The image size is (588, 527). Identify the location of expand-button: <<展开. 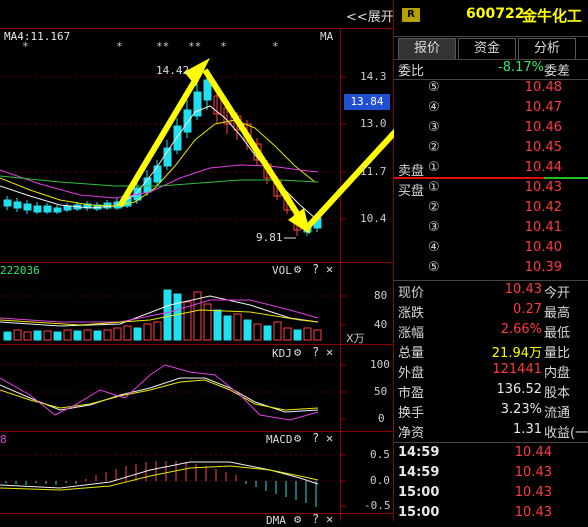
(370, 15).